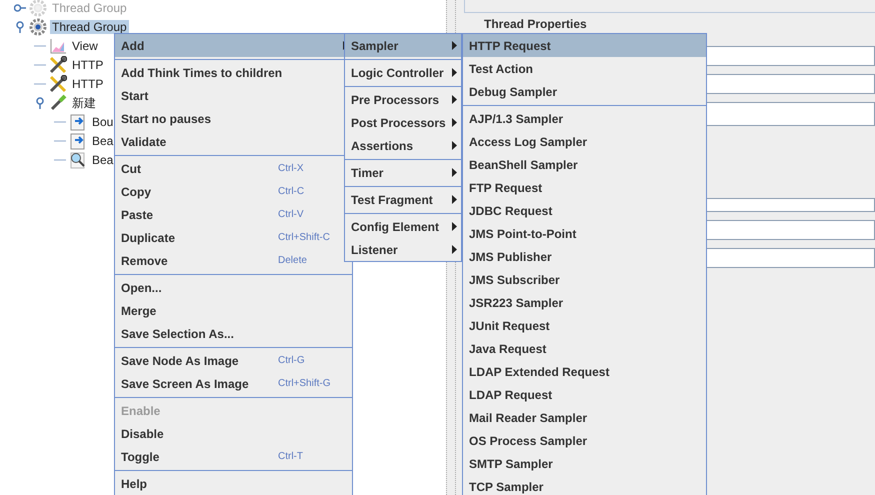  Describe the element at coordinates (584, 118) in the screenshot. I see `menu-item: AJP/1.3 Sampler` at that location.